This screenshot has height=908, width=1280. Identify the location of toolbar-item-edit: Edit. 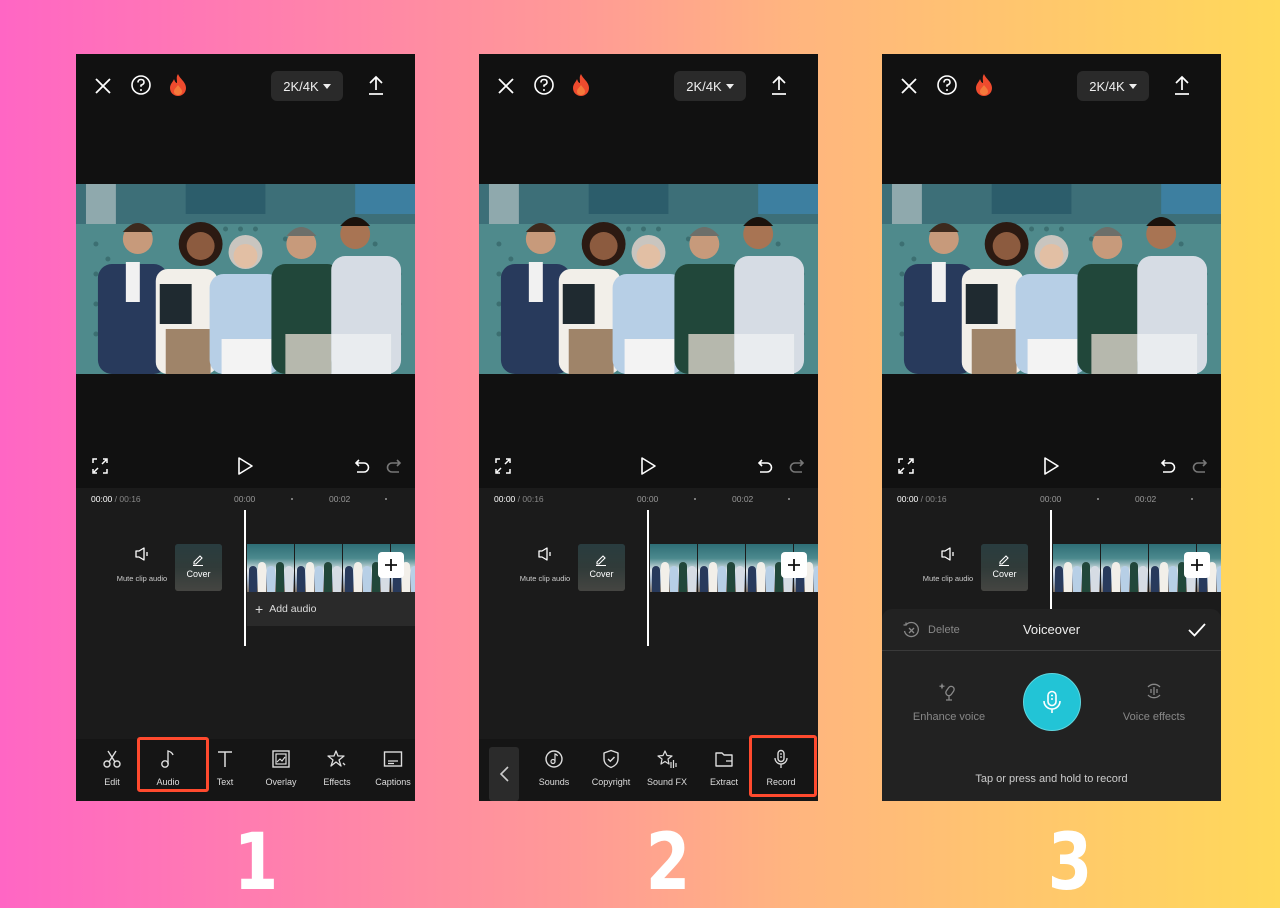
(112, 769).